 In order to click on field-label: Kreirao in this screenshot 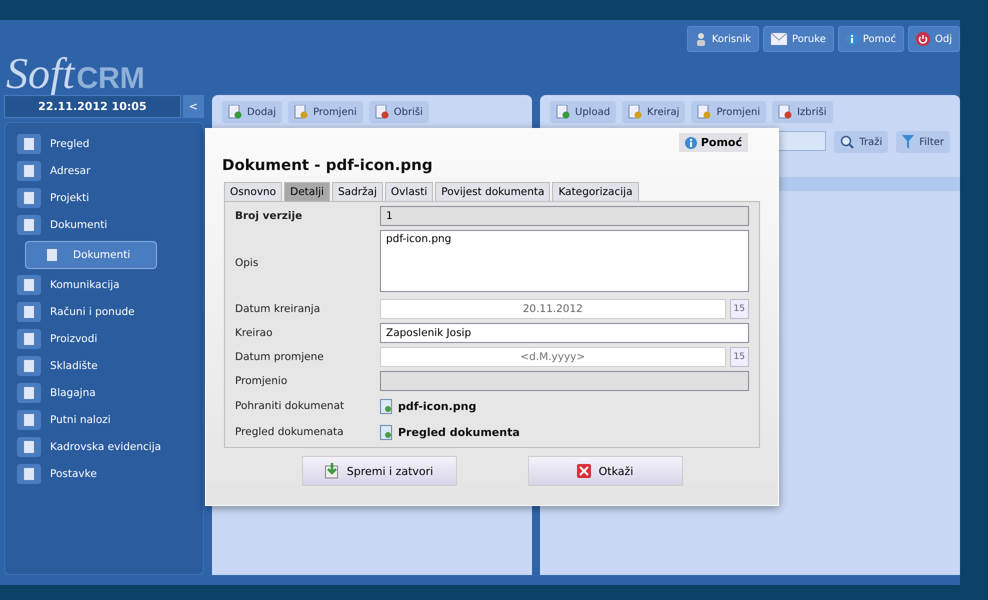, I will do `click(254, 333)`.